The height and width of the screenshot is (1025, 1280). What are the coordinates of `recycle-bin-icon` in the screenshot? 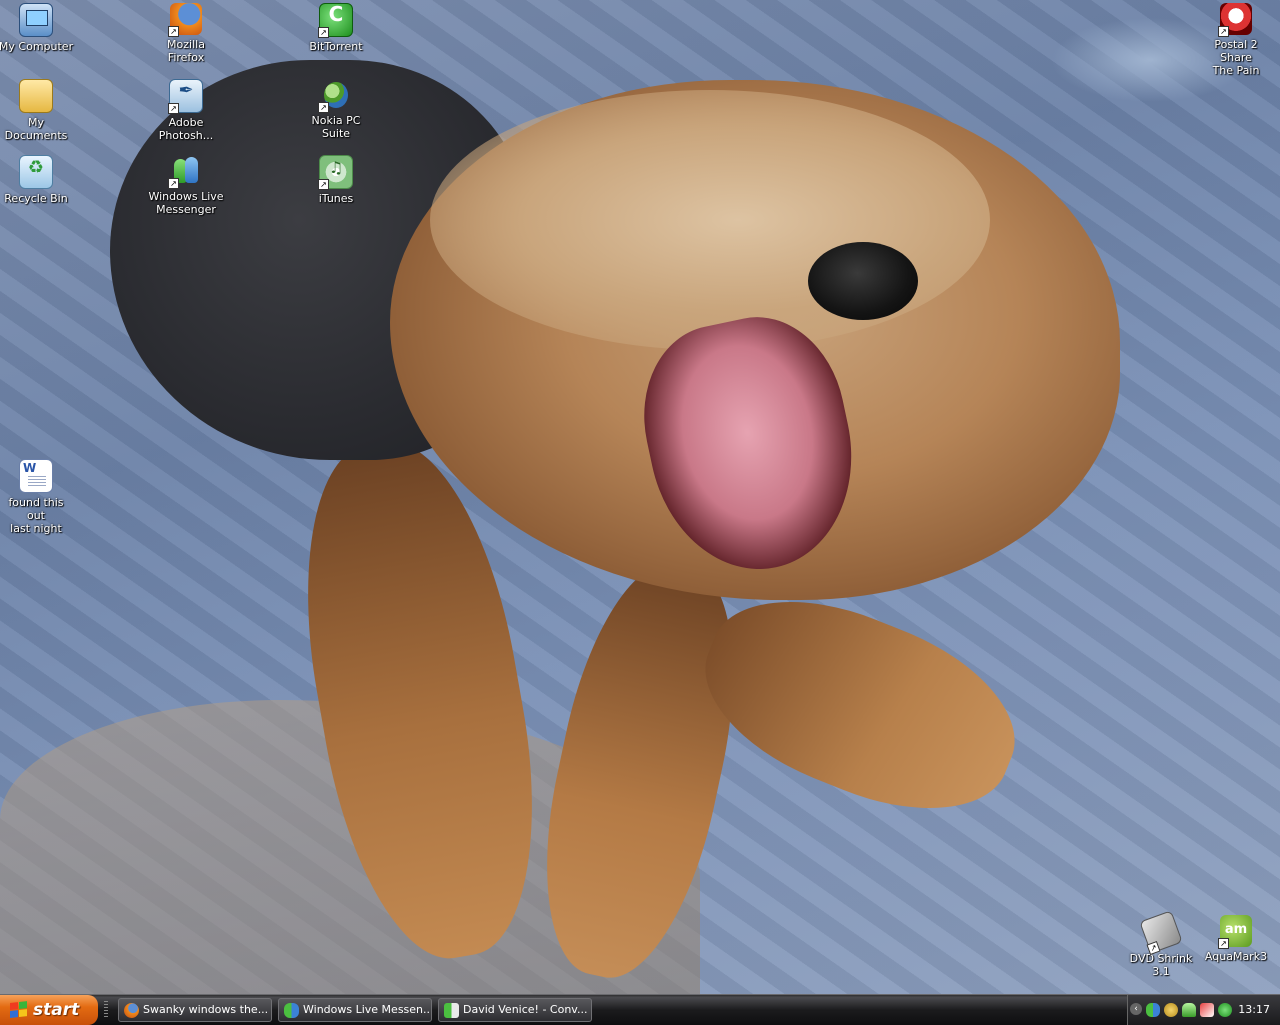 It's located at (36, 172).